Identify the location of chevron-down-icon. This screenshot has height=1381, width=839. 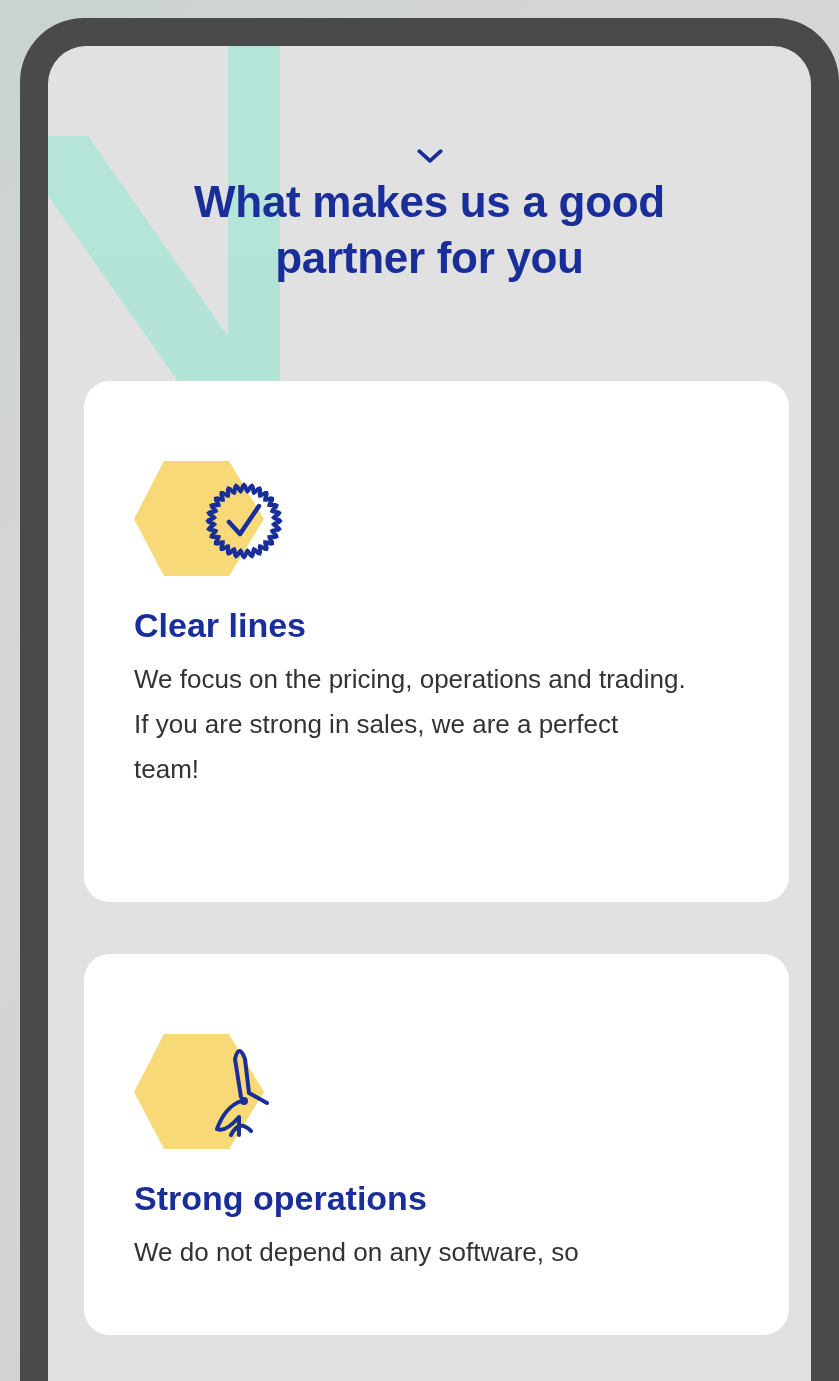
(429, 156).